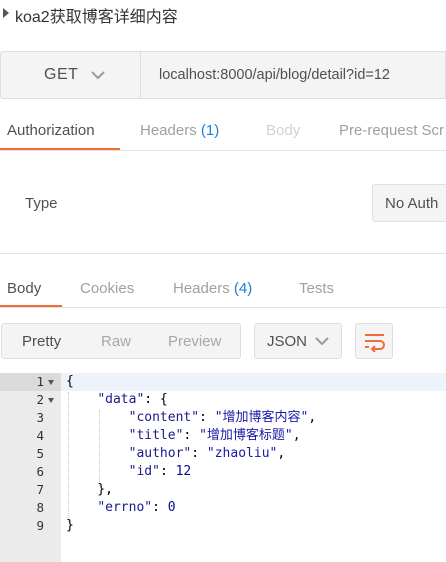 This screenshot has height=562, width=446. Describe the element at coordinates (194, 341) in the screenshot. I see `view-mode-preview: Preview` at that location.